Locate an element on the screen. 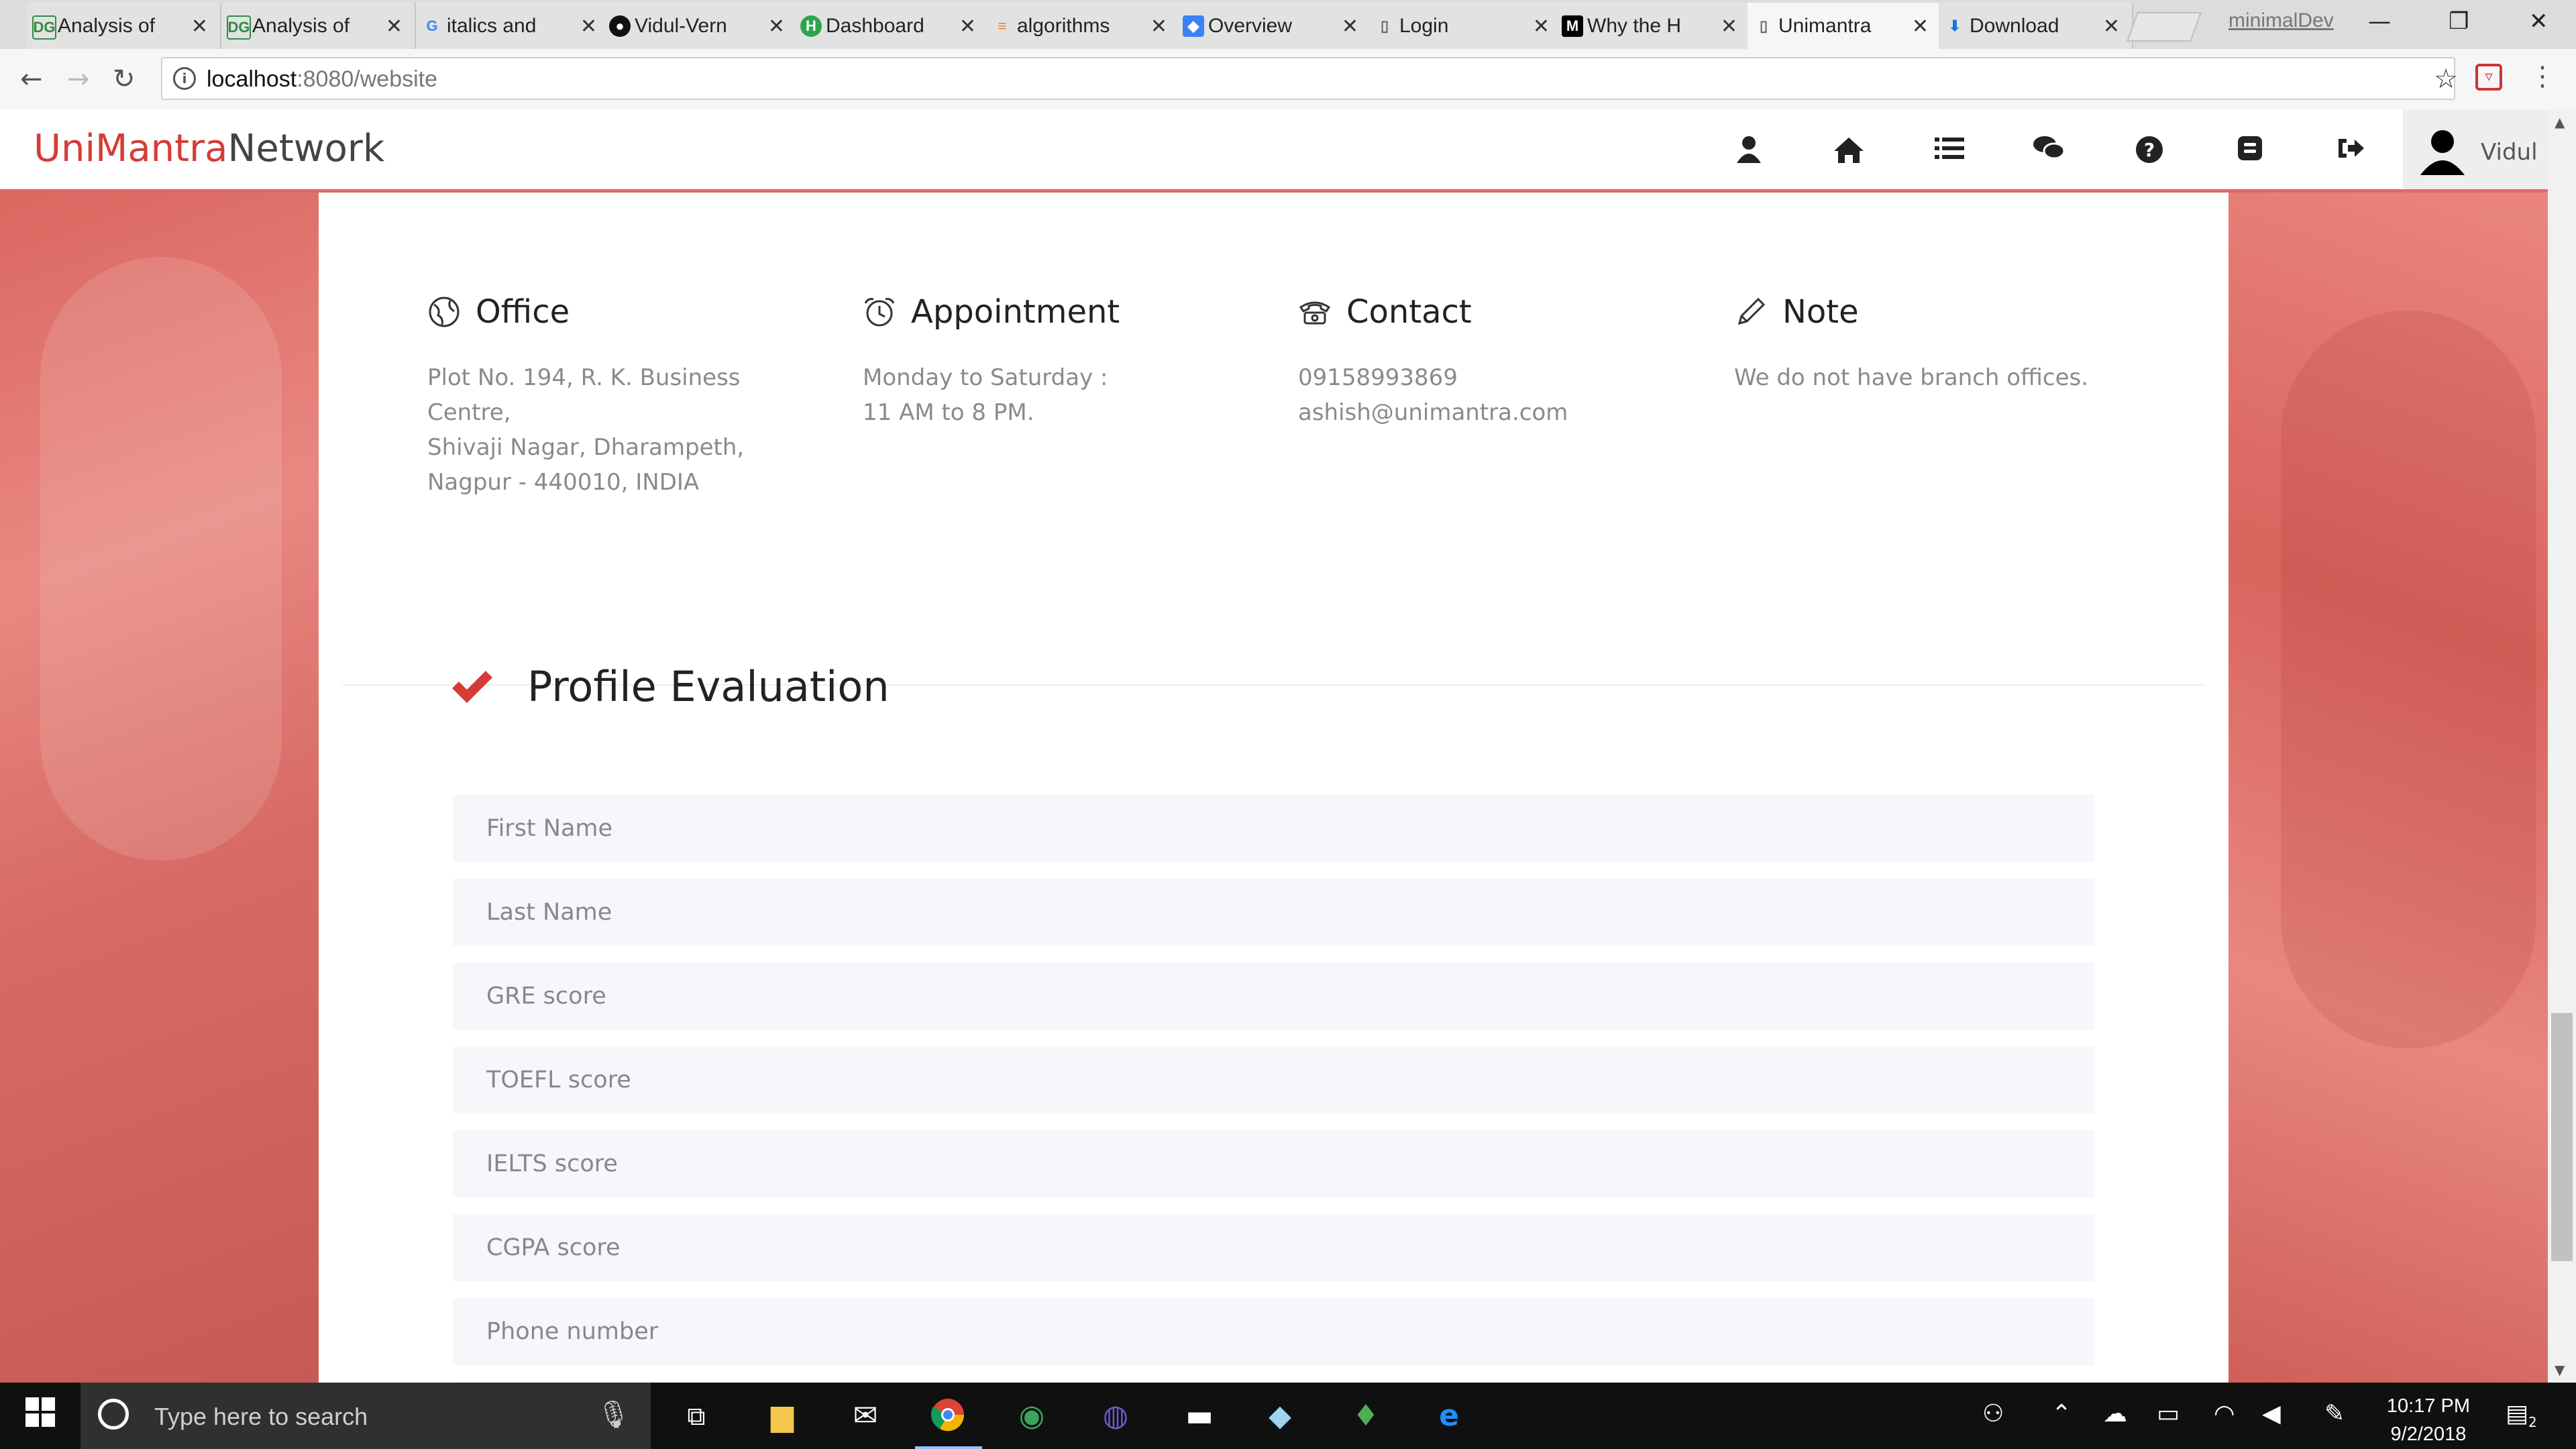 This screenshot has height=1449, width=2576. chrome-icon is located at coordinates (948, 1416).